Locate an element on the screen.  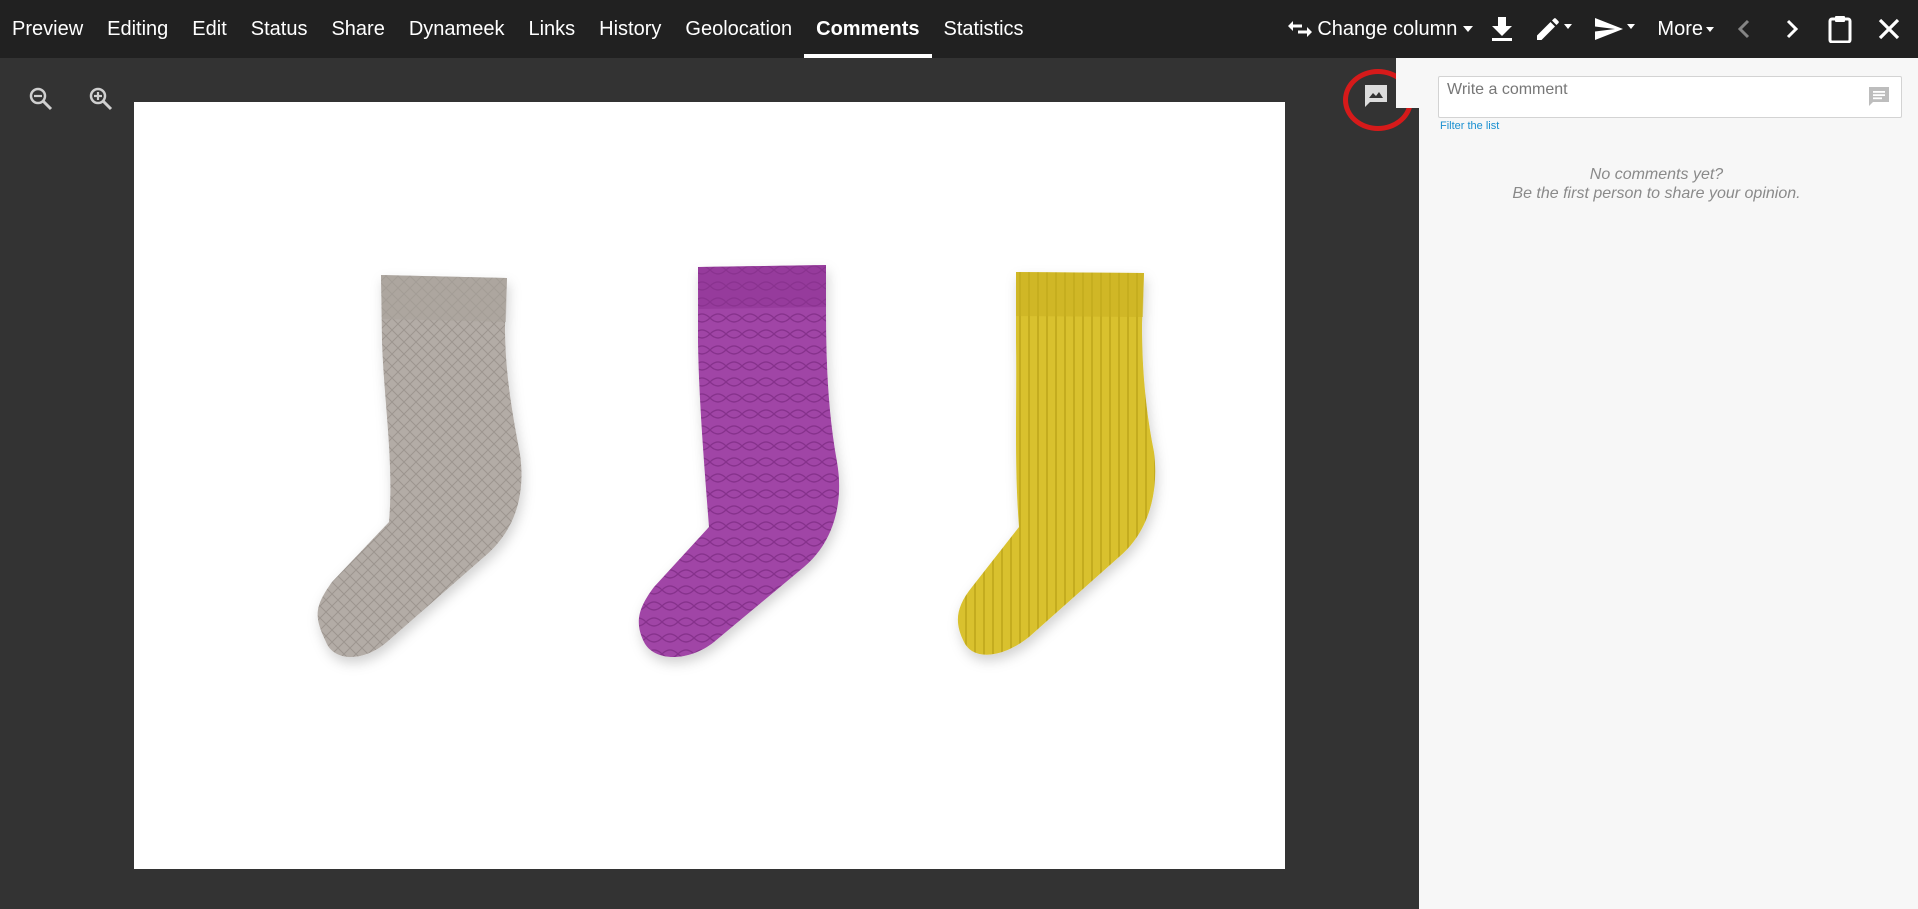
close-icon is located at coordinates (1889, 29).